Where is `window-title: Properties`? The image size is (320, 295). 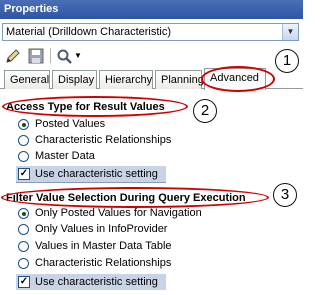
window-title: Properties is located at coordinates (151, 9).